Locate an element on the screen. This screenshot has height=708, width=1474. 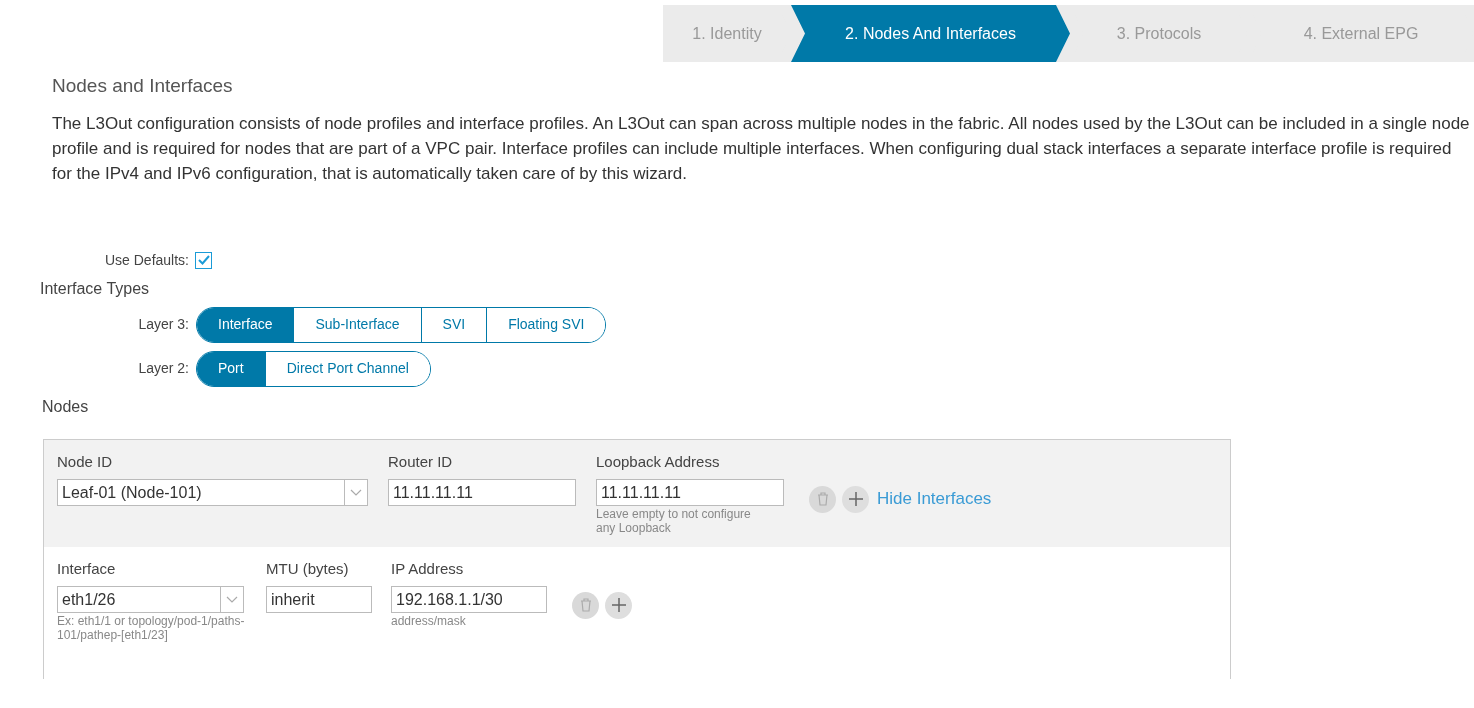
help-text: address/mask is located at coordinates (429, 621).